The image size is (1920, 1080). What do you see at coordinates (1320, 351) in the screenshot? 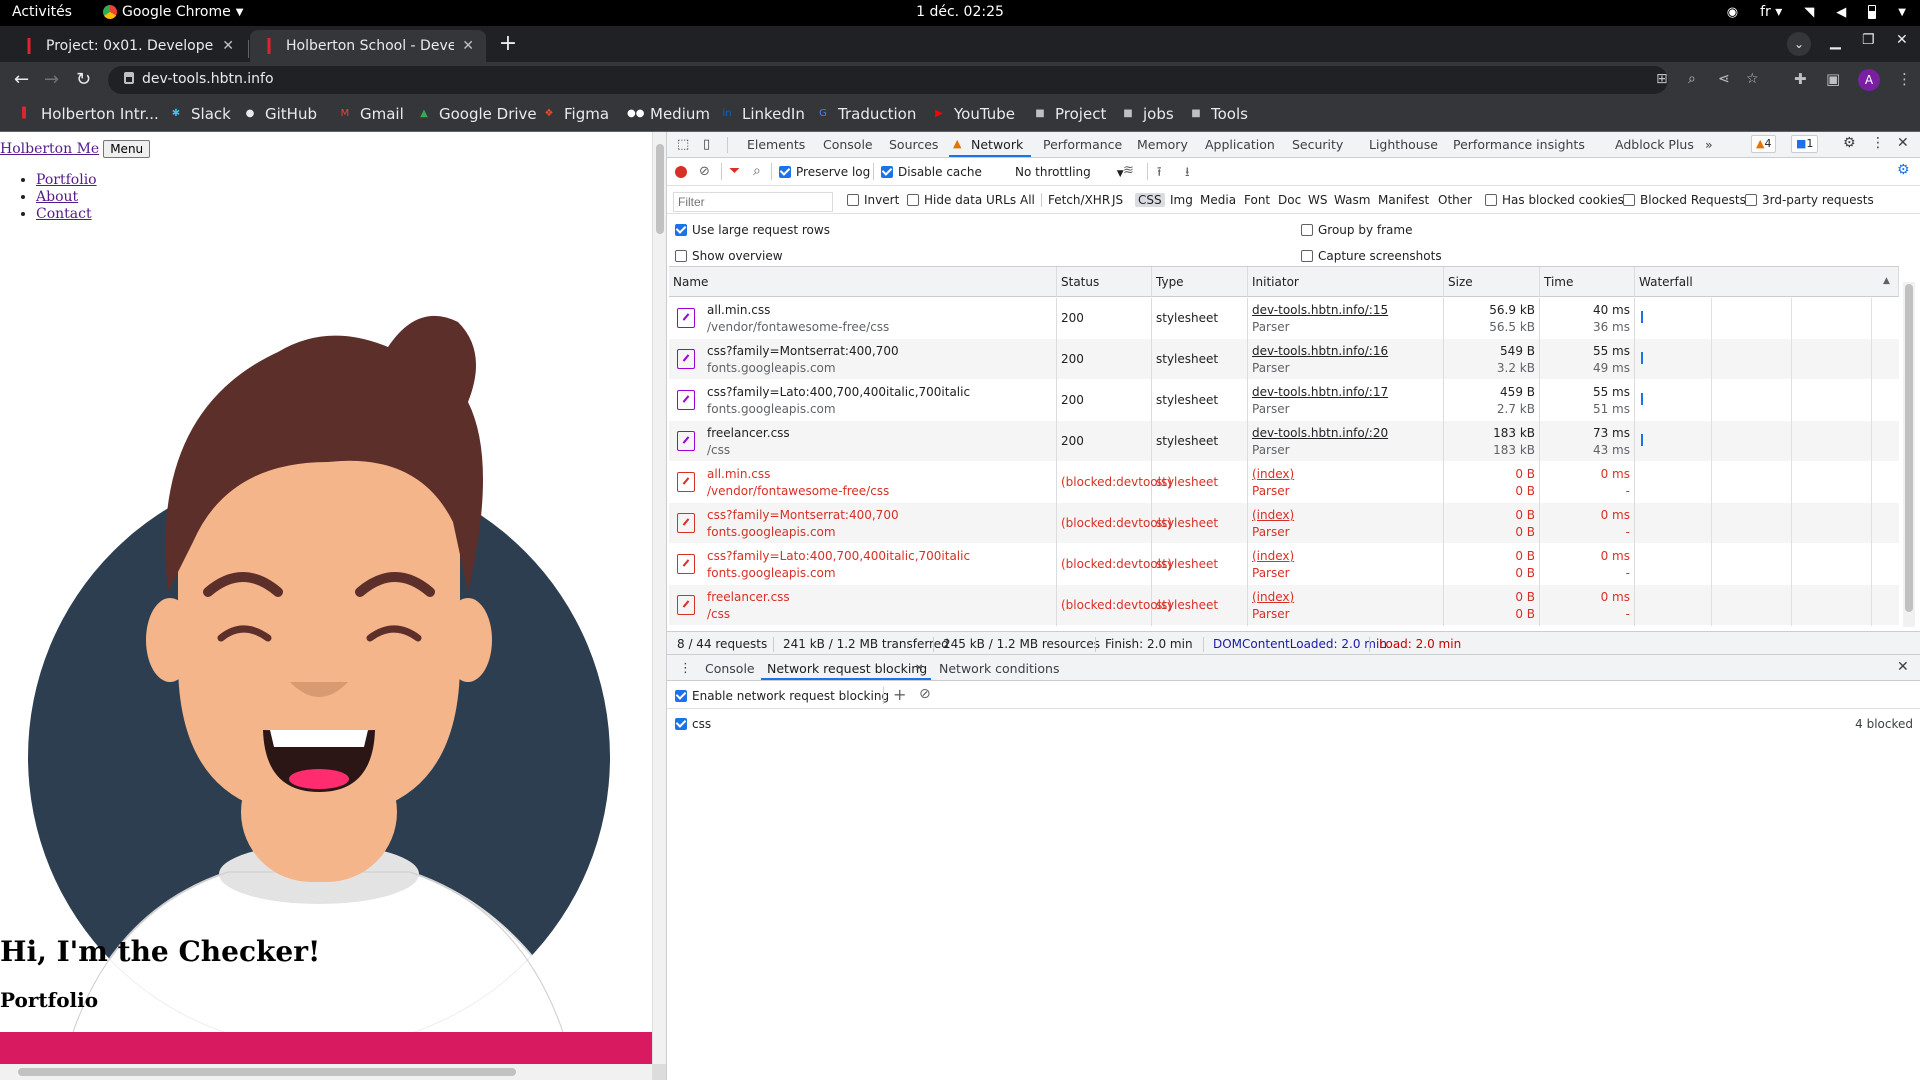
I see `initiator-link: dev-tools.hbtn.info/:16` at bounding box center [1320, 351].